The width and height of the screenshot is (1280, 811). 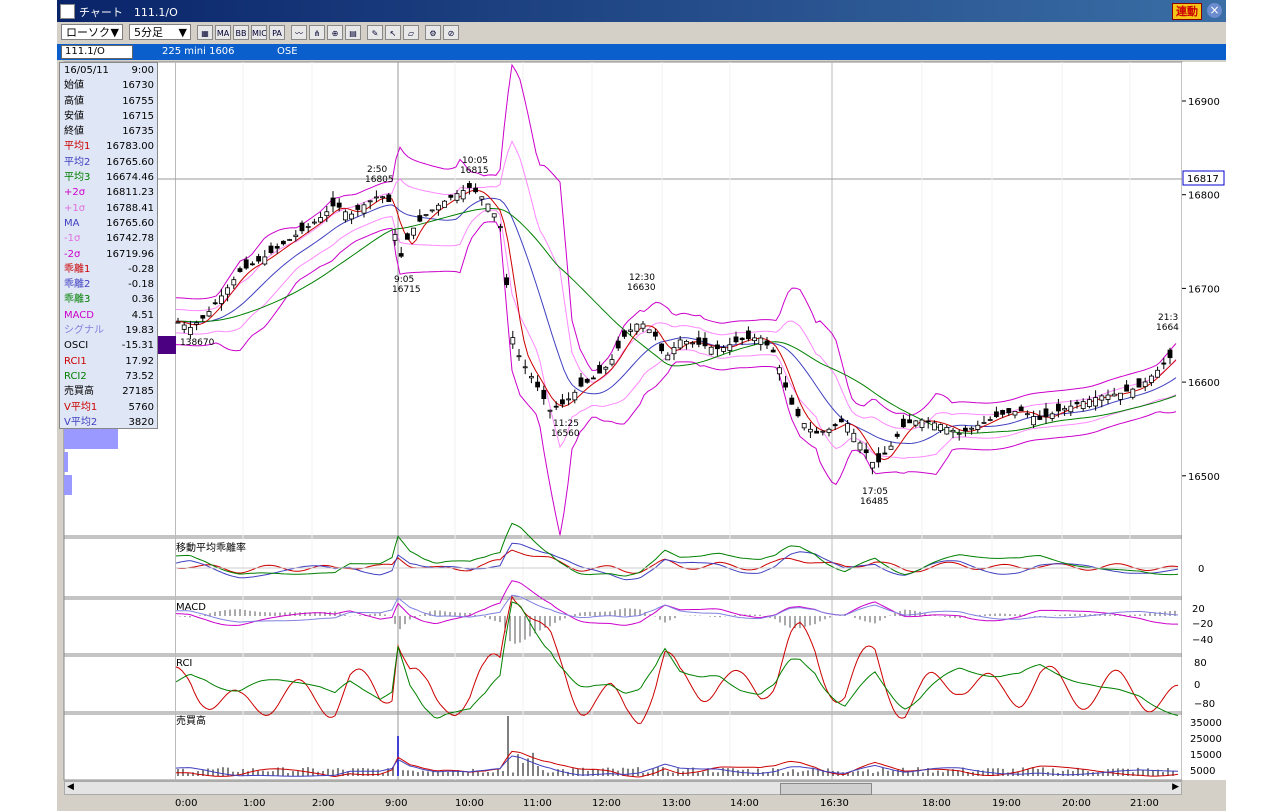 What do you see at coordinates (1167, 328) in the screenshot?
I see `annotation-price: 1664` at bounding box center [1167, 328].